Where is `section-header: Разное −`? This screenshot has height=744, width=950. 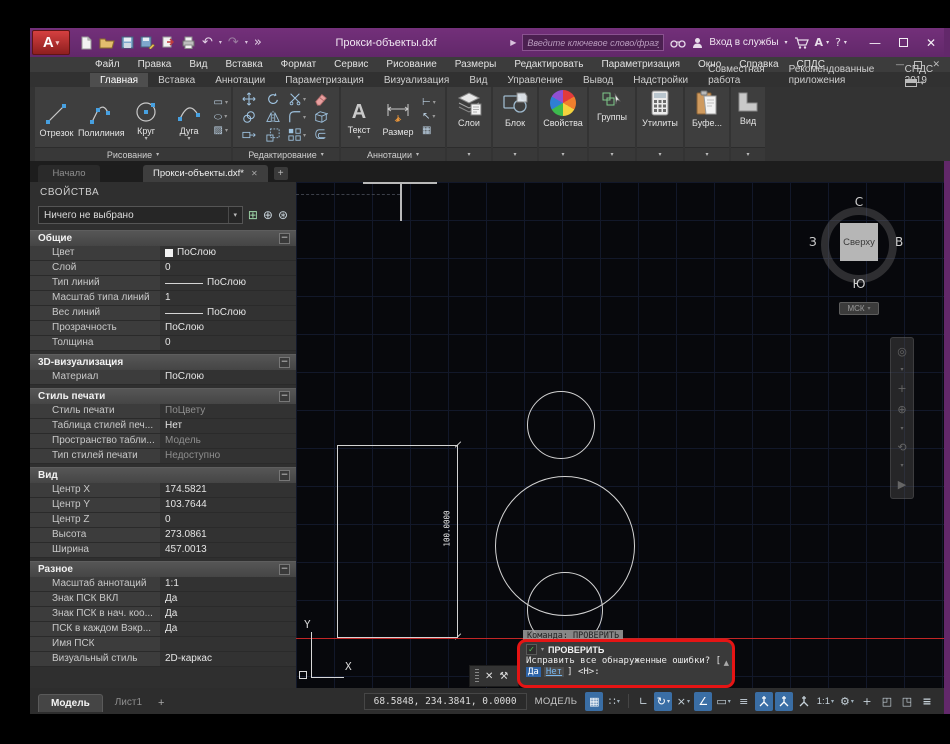
section-header: Разное − is located at coordinates (163, 569).